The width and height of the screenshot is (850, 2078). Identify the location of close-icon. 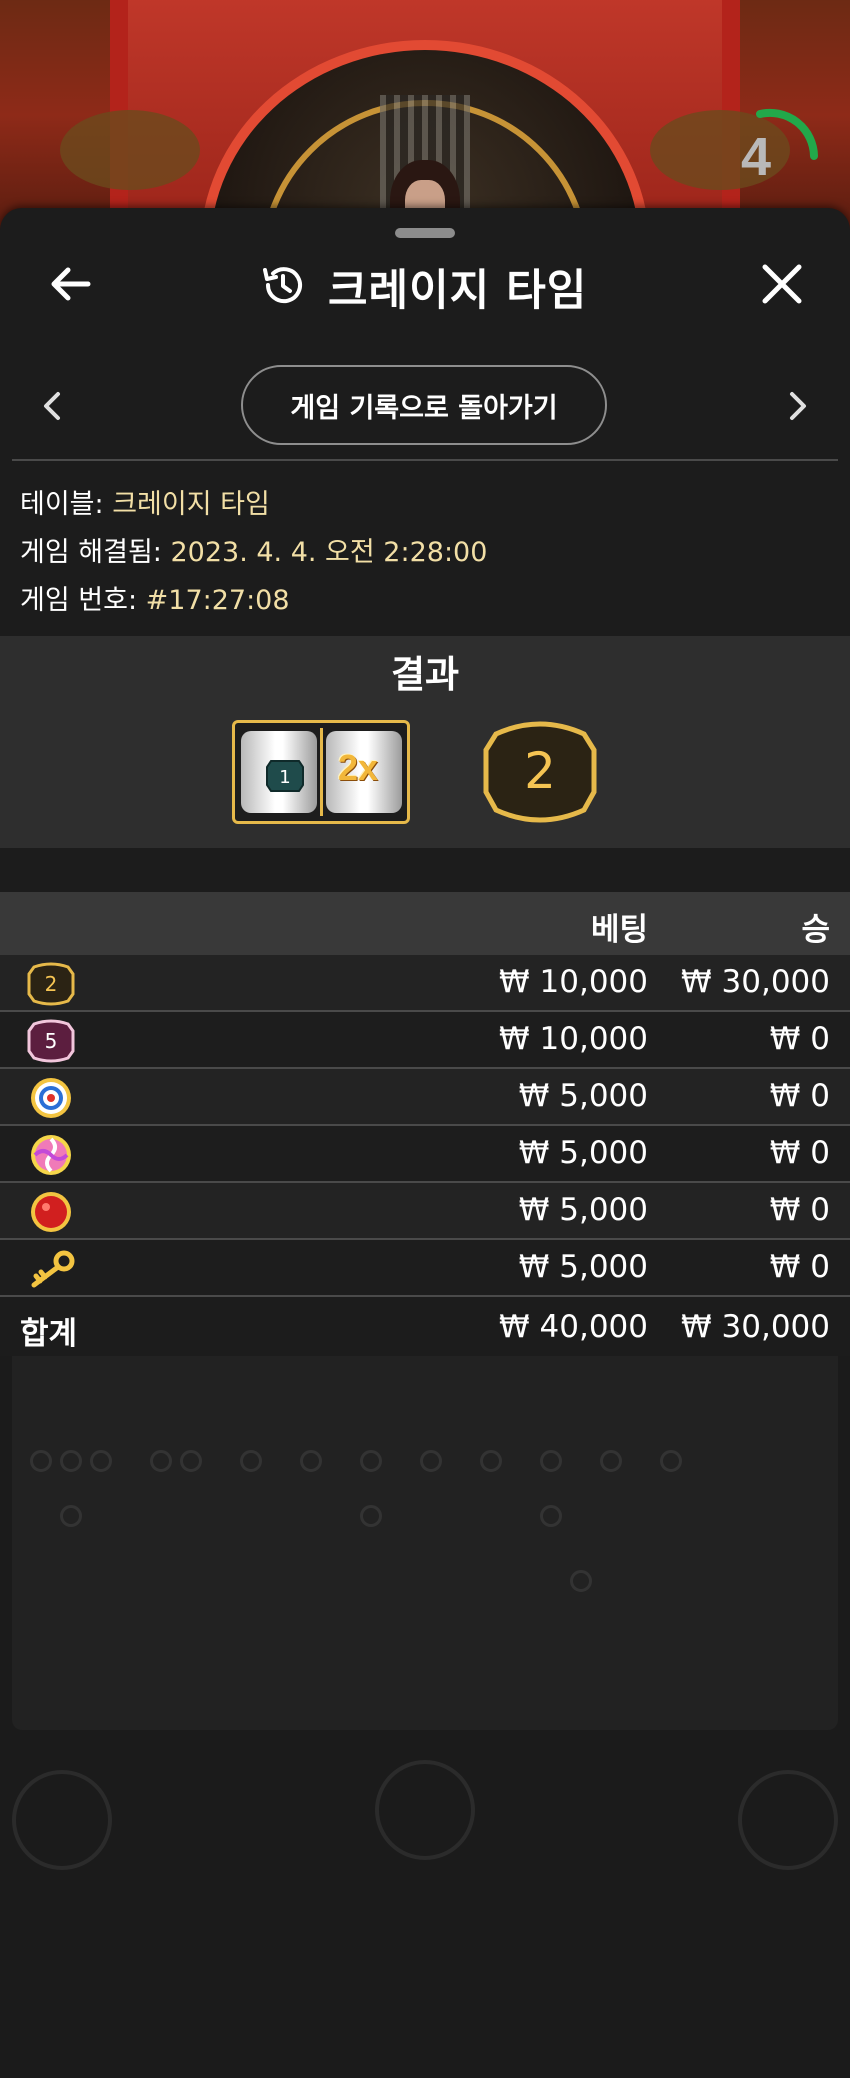
(782, 284).